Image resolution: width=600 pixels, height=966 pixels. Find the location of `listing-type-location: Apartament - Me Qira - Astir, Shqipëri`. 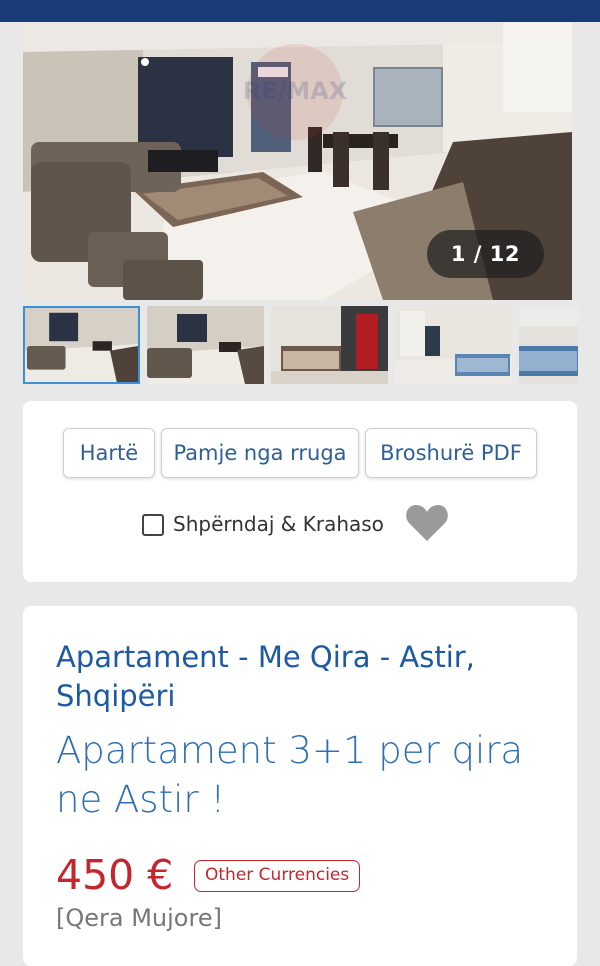

listing-type-location: Apartament - Me Qira - Astir, Shqipëri is located at coordinates (265, 676).